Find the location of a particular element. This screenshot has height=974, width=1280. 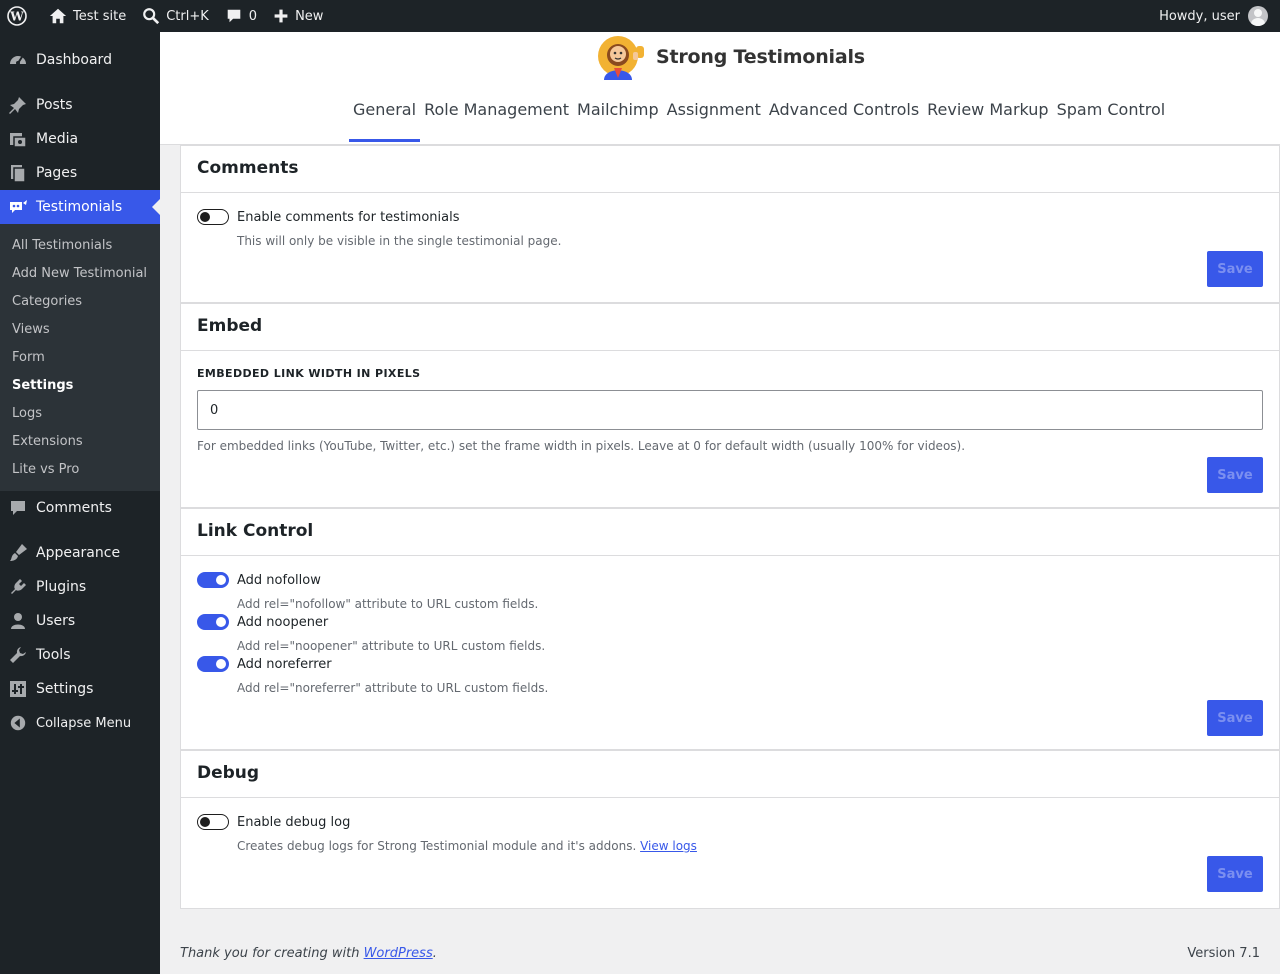

sidebar-item-testimonials: Testimonials is located at coordinates (80, 207).